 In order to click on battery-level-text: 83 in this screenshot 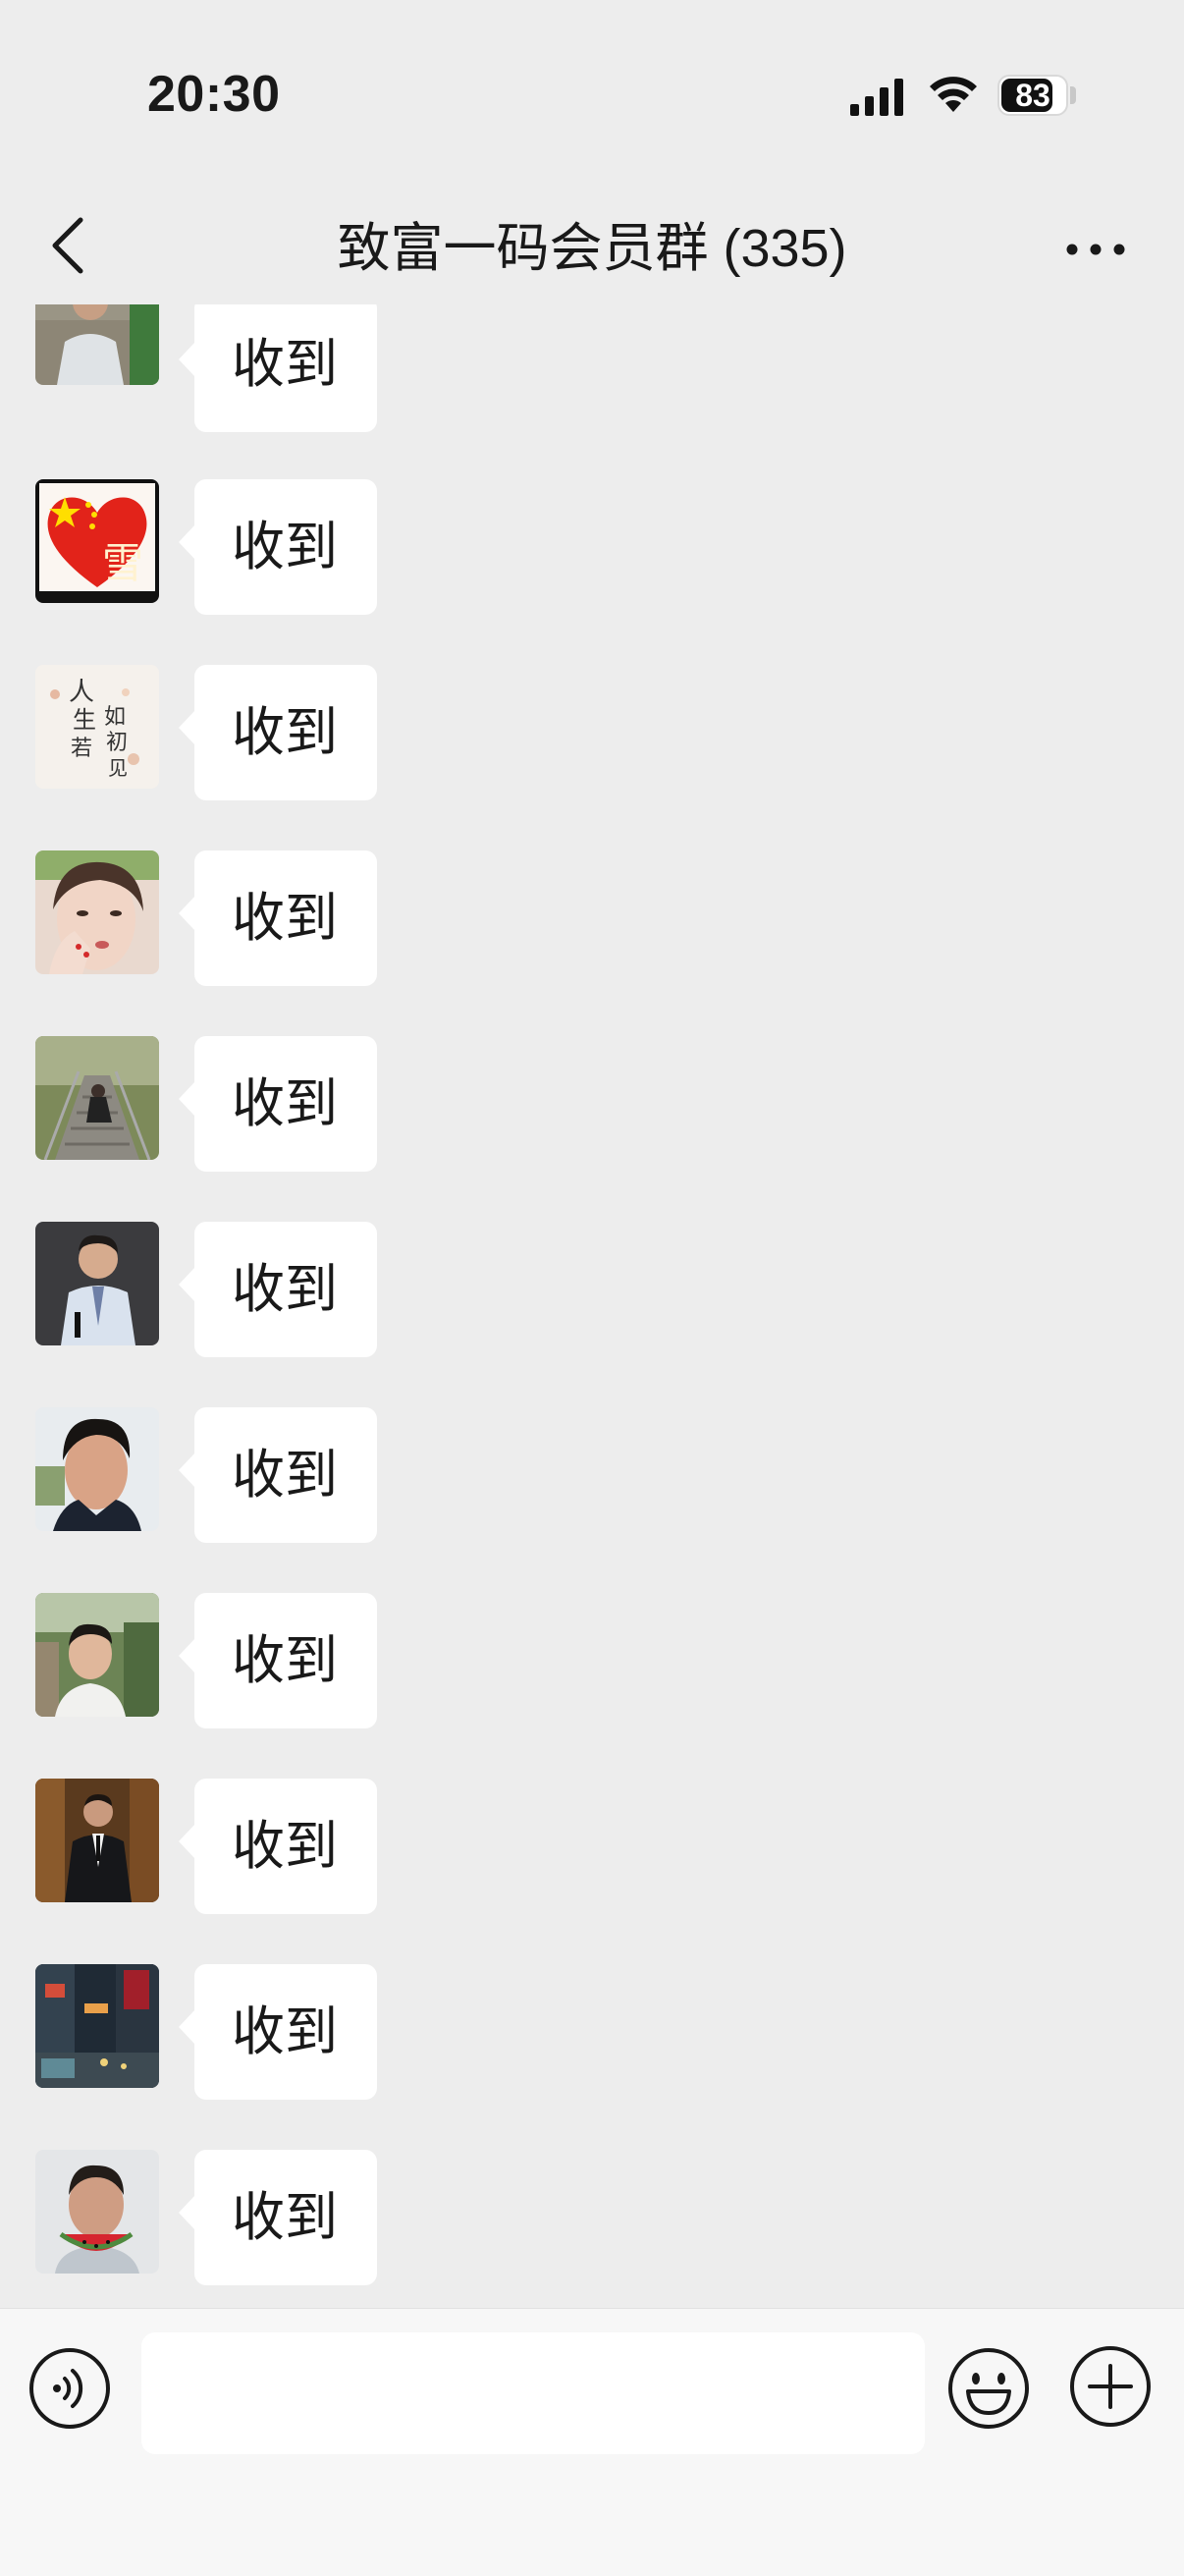, I will do `click(1032, 95)`.